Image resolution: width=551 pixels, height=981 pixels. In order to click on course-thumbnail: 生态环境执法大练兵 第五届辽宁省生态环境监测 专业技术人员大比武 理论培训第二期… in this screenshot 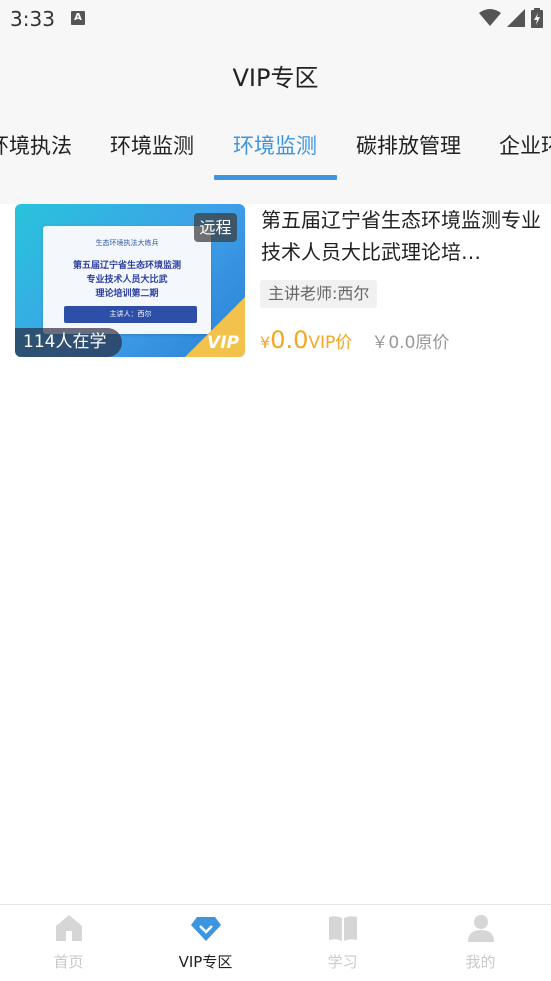, I will do `click(130, 280)`.